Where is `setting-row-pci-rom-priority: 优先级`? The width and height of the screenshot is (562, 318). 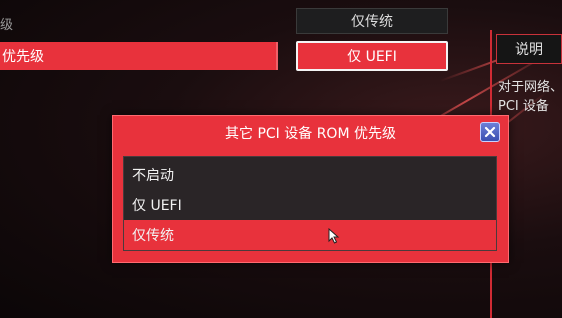 setting-row-pci-rom-priority: 优先级 is located at coordinates (139, 56).